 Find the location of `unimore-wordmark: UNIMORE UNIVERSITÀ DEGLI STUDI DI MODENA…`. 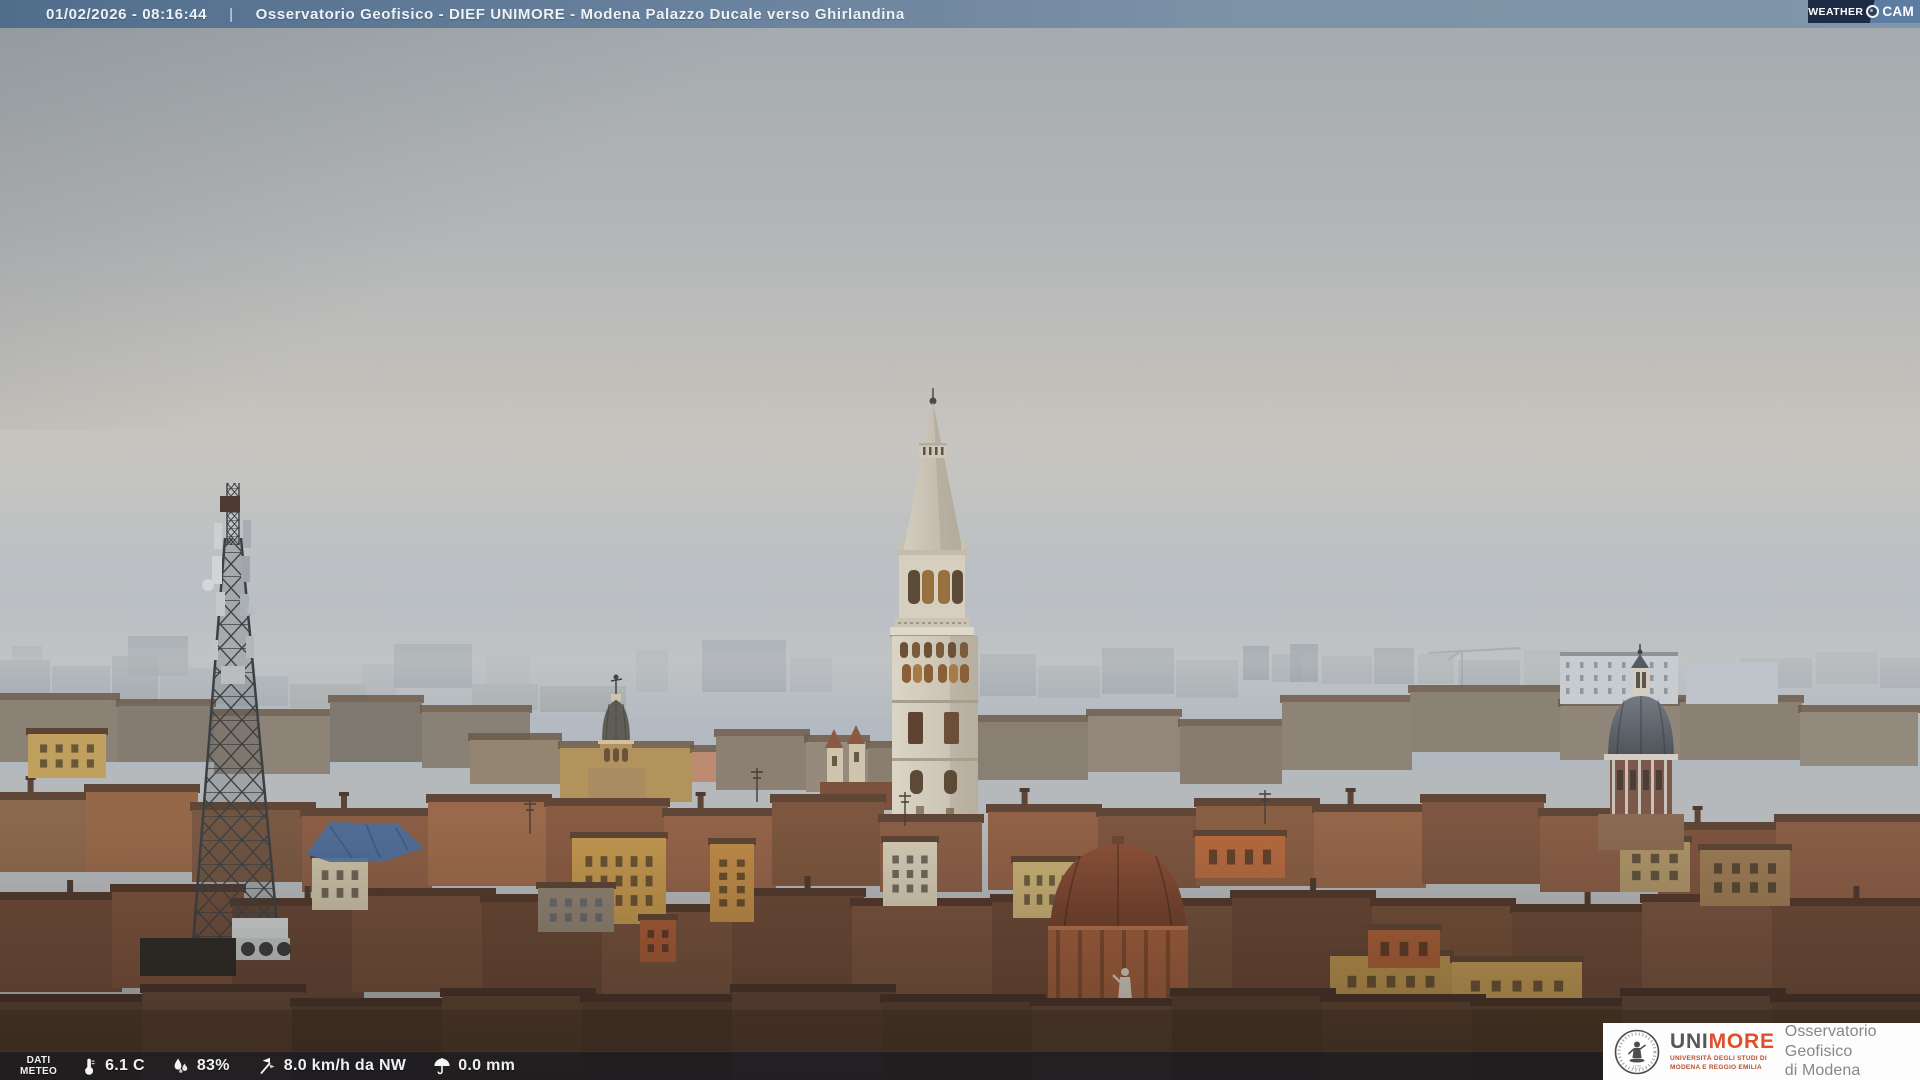

unimore-wordmark: UNIMORE UNIVERSITÀ DEGLI STUDI DI MODENA… is located at coordinates (1722, 1051).